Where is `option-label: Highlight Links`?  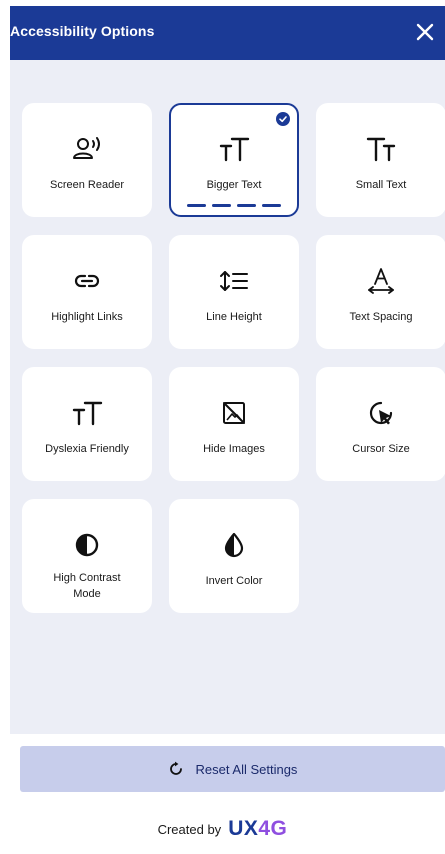
option-label: Highlight Links is located at coordinates (87, 317).